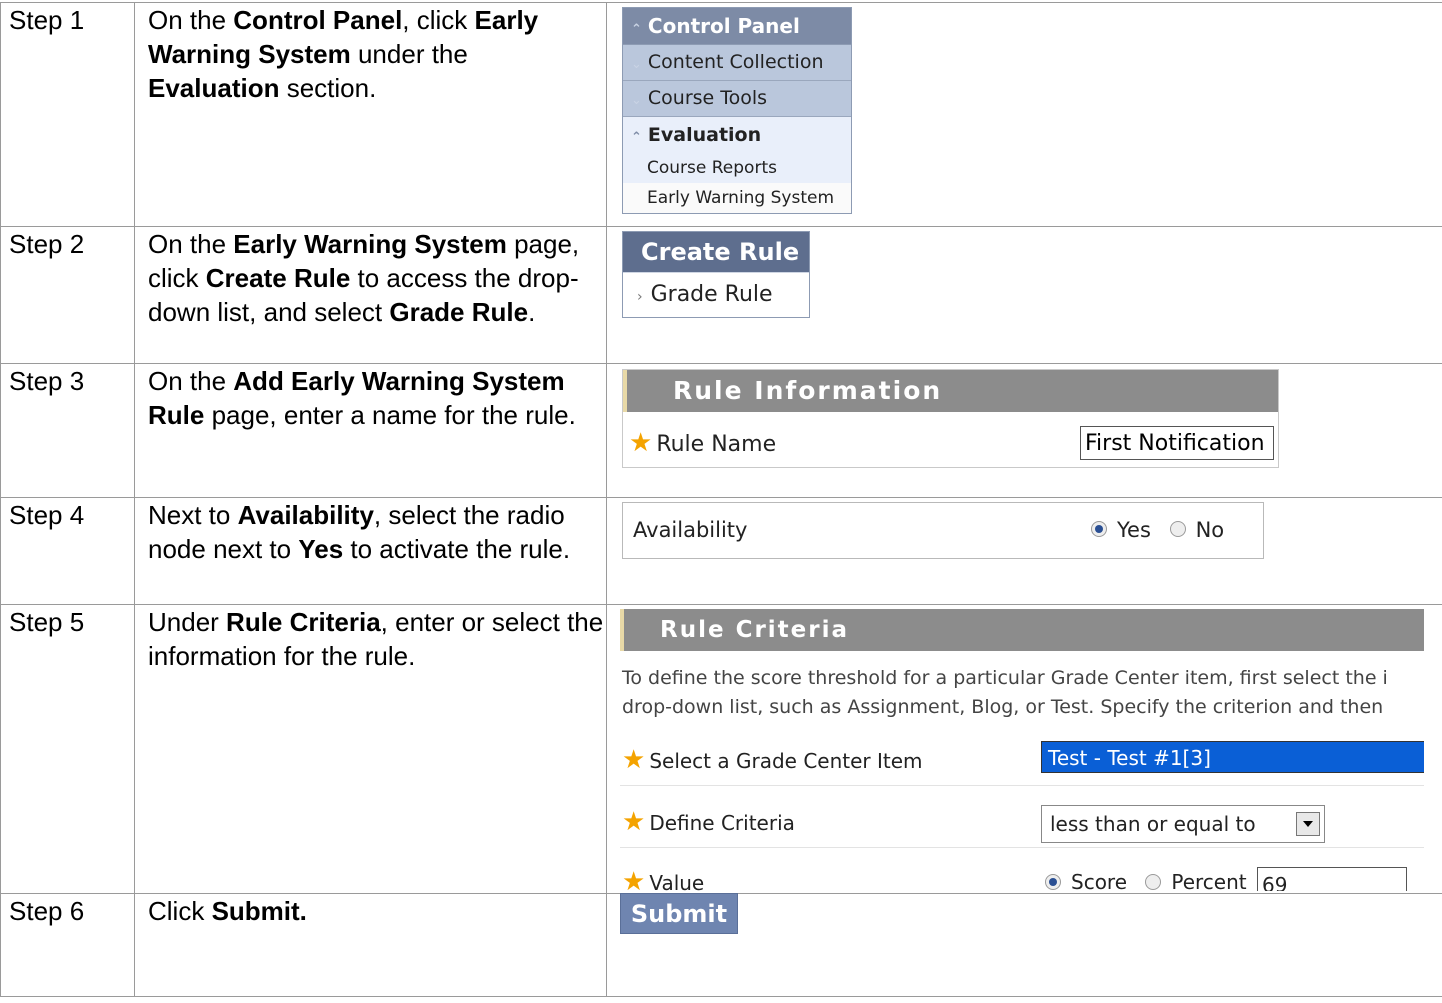 The height and width of the screenshot is (1003, 1442). Describe the element at coordinates (67, 551) in the screenshot. I see `step-label: Step 4` at that location.